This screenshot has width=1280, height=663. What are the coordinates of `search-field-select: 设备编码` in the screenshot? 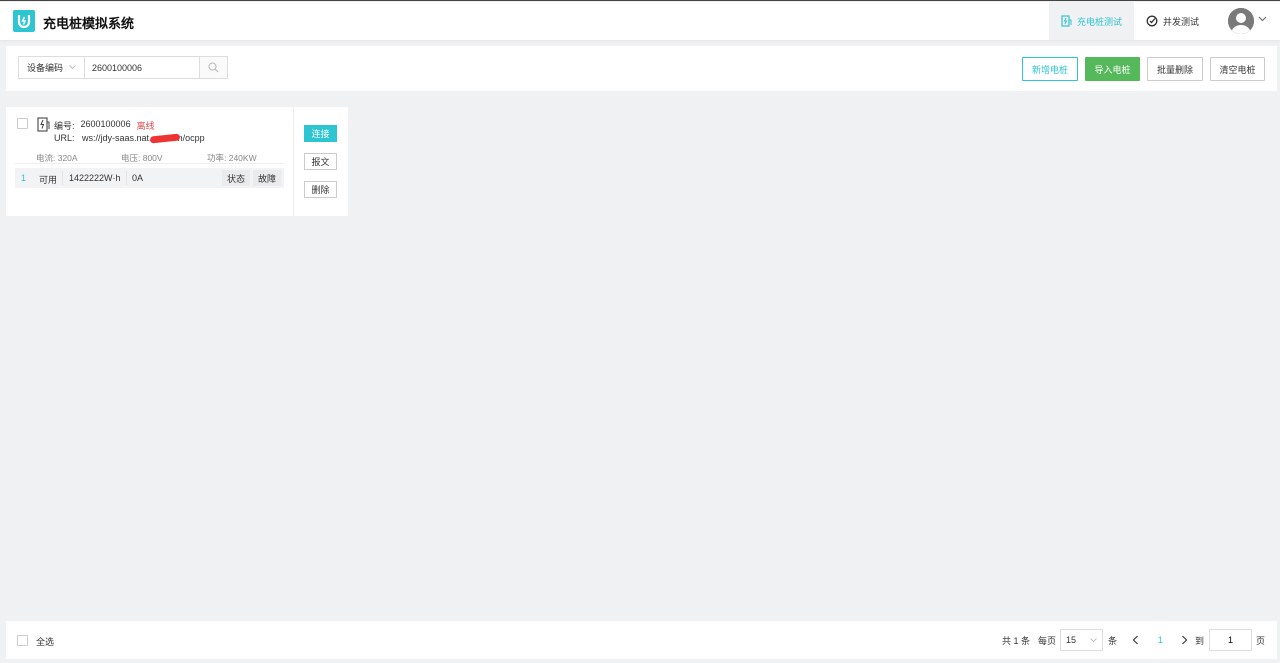 It's located at (51, 67).